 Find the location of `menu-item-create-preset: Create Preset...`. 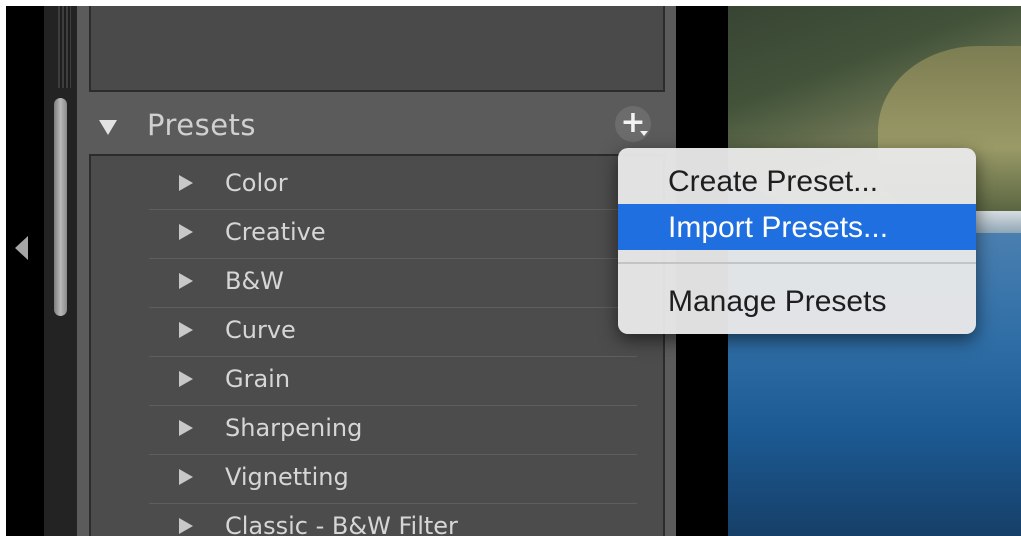

menu-item-create-preset: Create Preset... is located at coordinates (797, 181).